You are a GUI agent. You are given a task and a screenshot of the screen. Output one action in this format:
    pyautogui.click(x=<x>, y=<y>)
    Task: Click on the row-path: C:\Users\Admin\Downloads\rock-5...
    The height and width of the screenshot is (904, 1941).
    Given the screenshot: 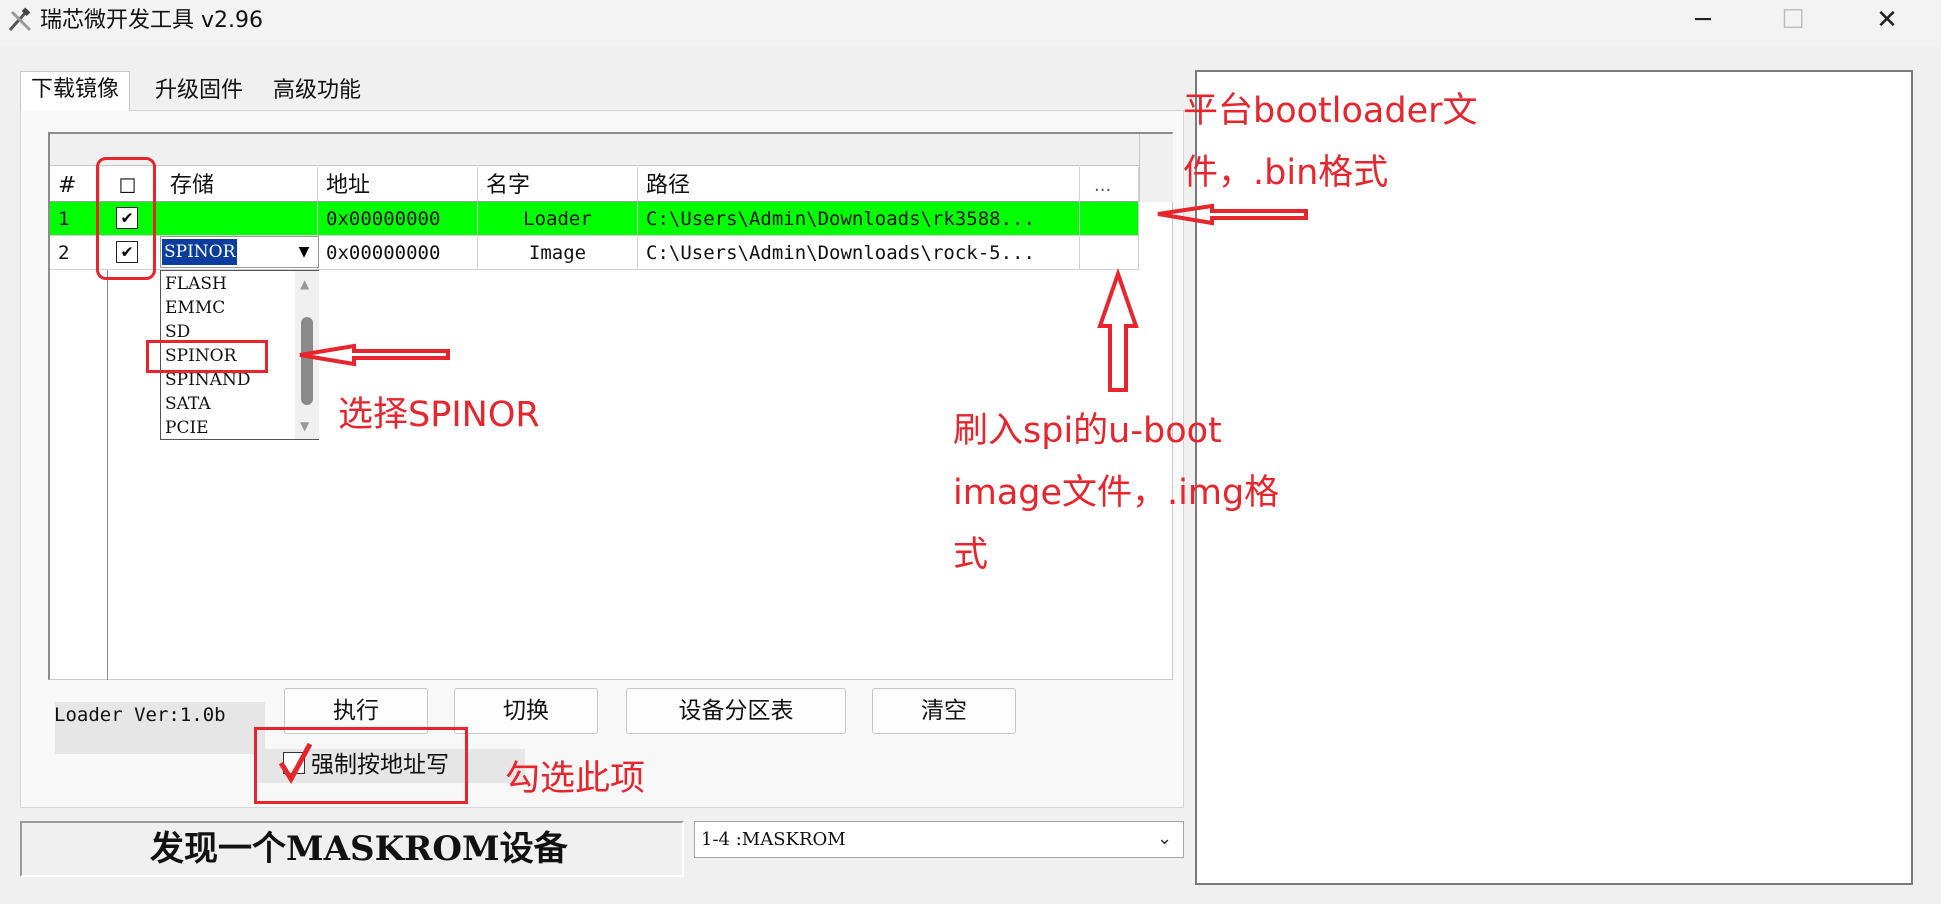 What is the action you would take?
    pyautogui.click(x=859, y=253)
    